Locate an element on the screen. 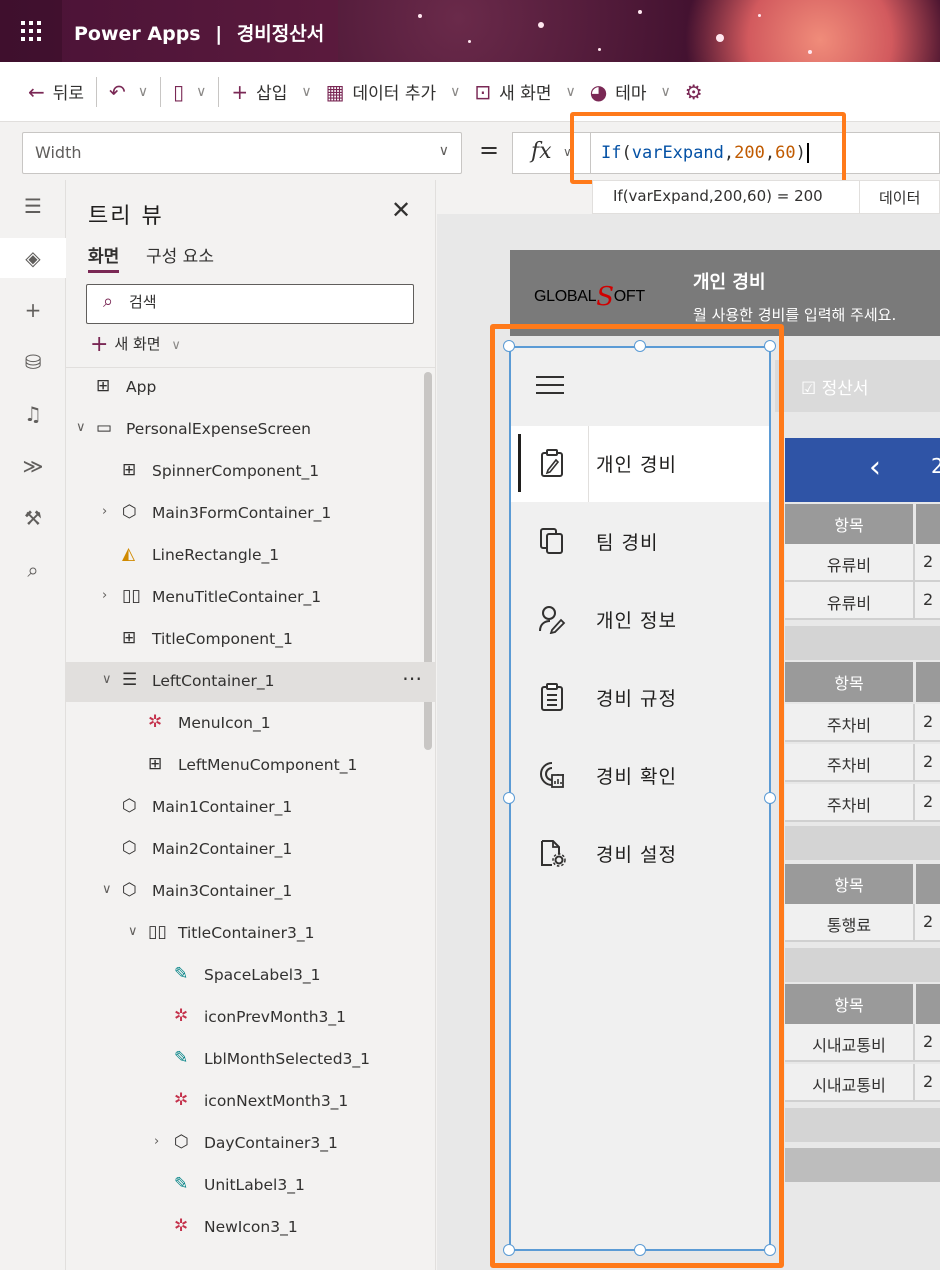 This screenshot has width=940, height=1270. chevron-left-icon: ‹ is located at coordinates (875, 467).